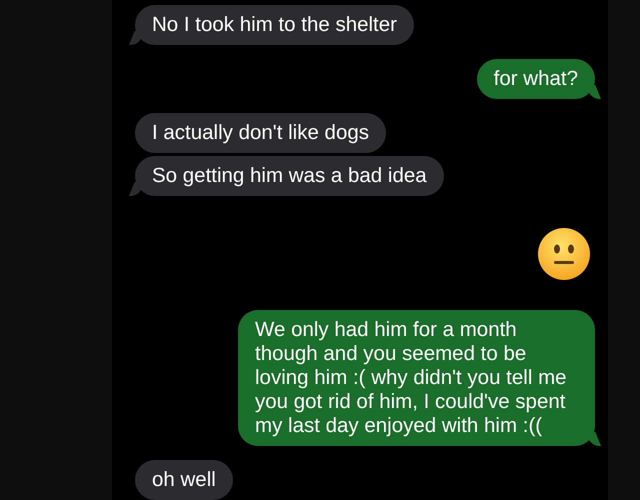 This screenshot has height=500, width=640. Describe the element at coordinates (271, 25) in the screenshot. I see `received-message: No I took him to the shelter` at that location.